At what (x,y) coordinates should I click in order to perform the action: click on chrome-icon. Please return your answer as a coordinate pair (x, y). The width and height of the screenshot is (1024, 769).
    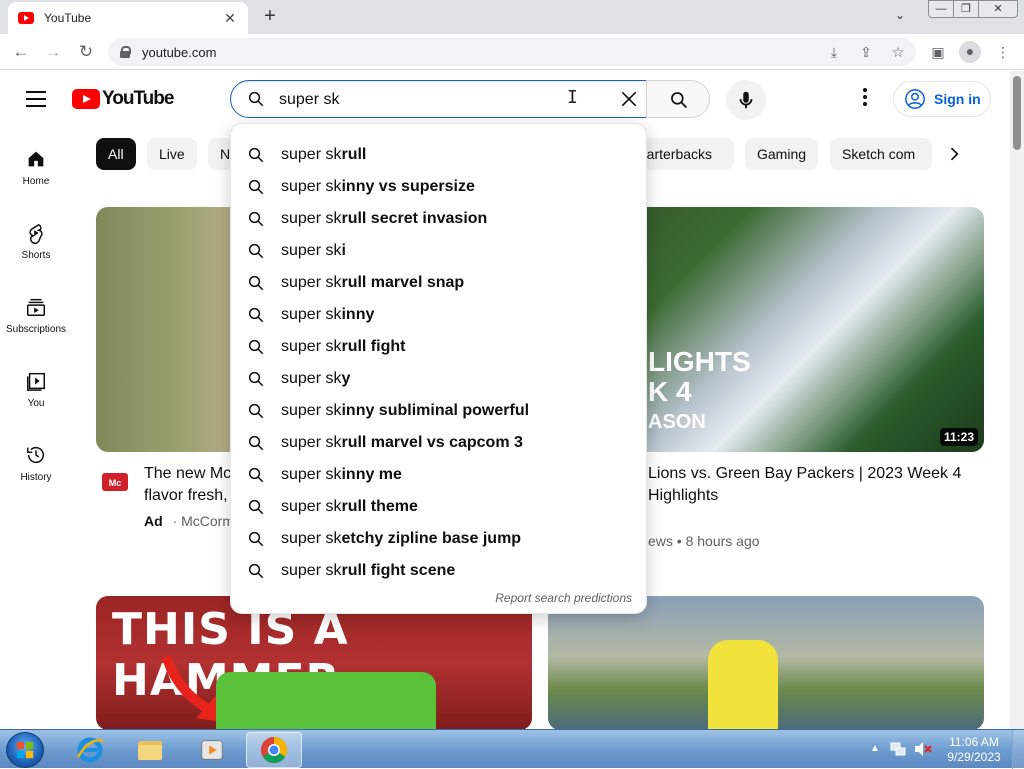
    Looking at the image, I should click on (274, 750).